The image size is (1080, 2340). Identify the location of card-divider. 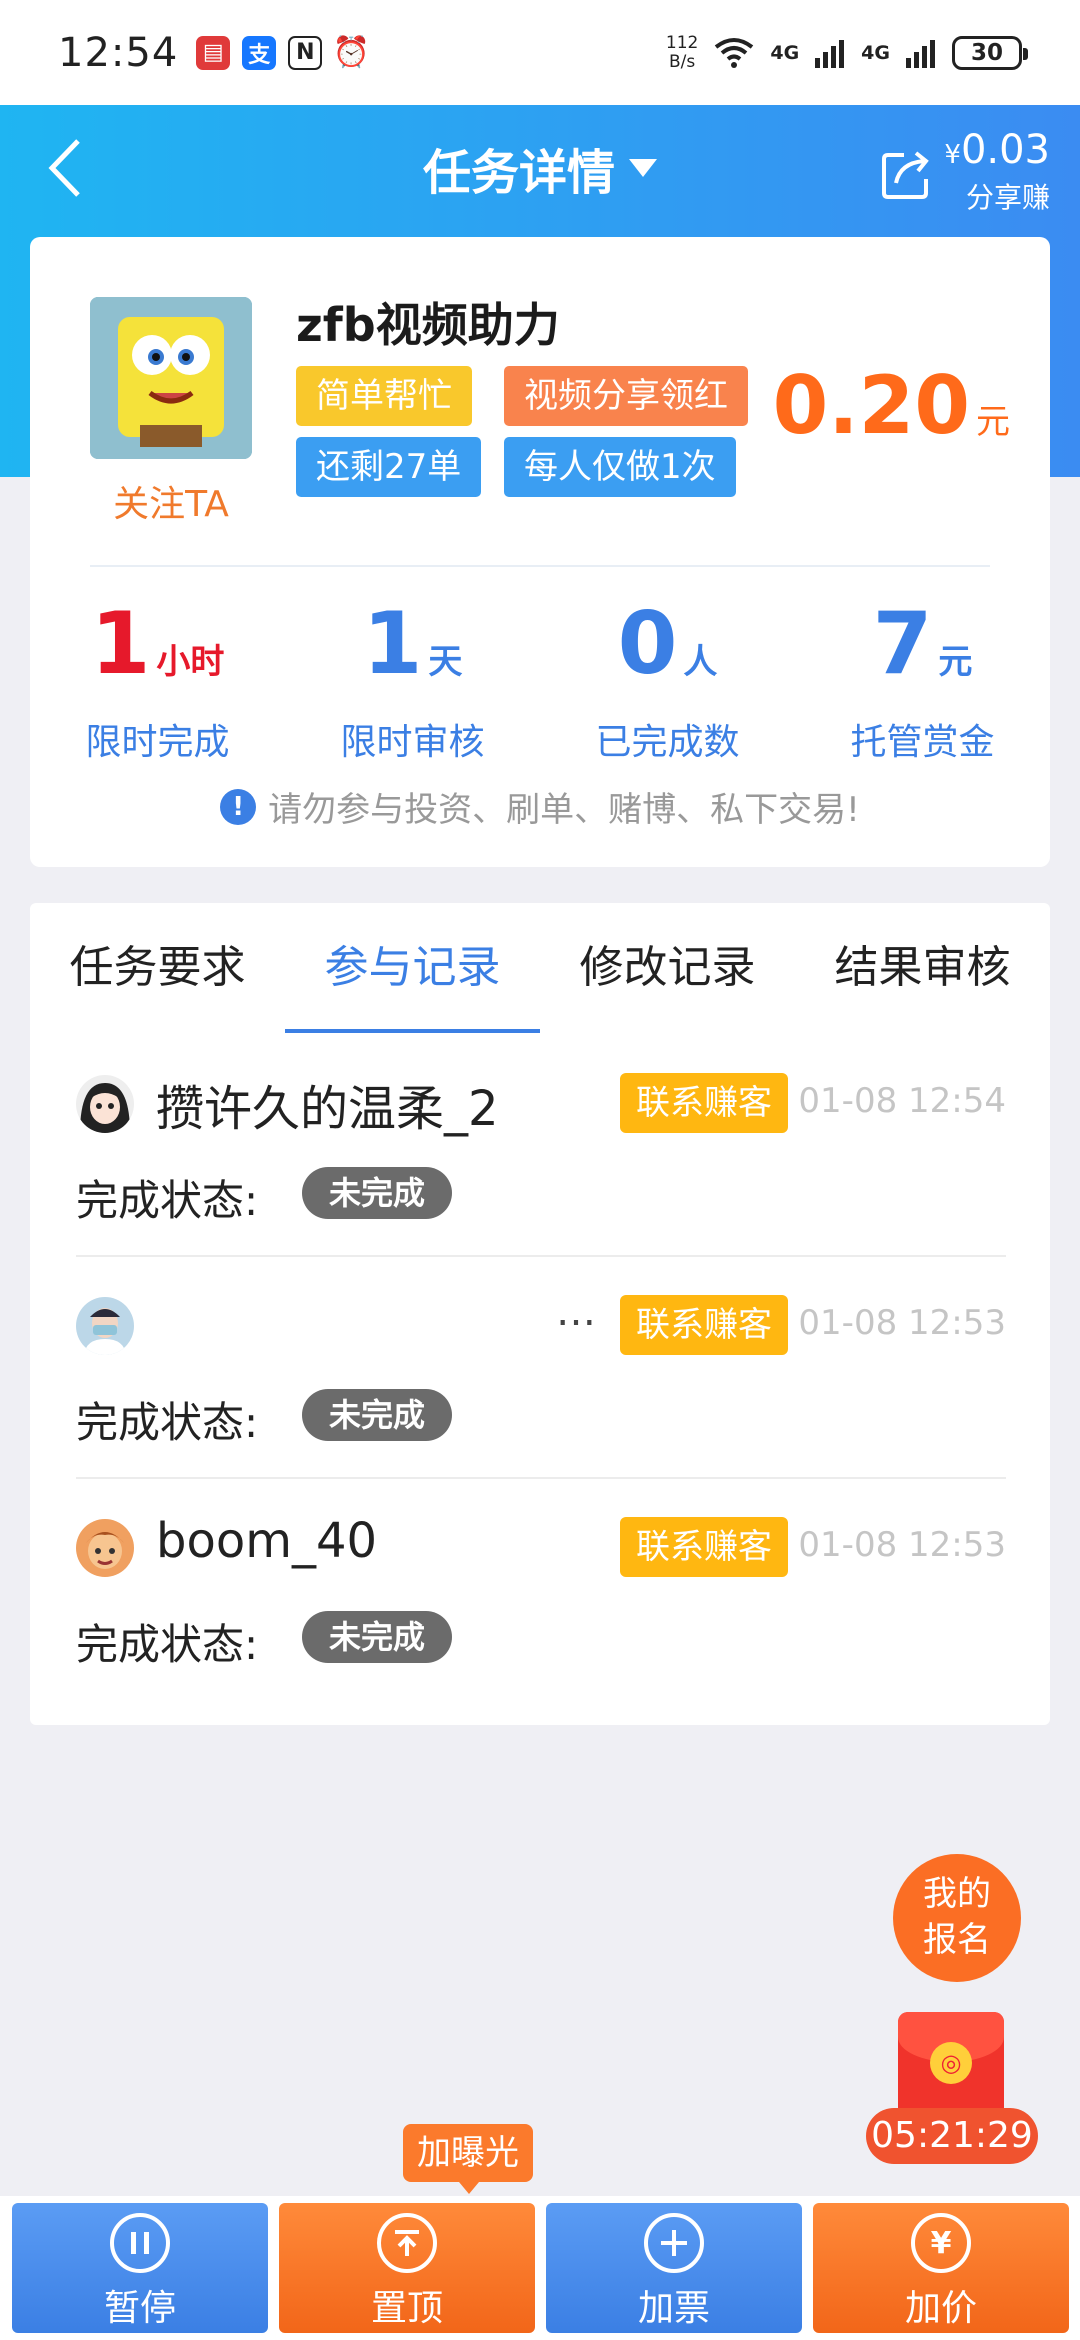
(540, 566).